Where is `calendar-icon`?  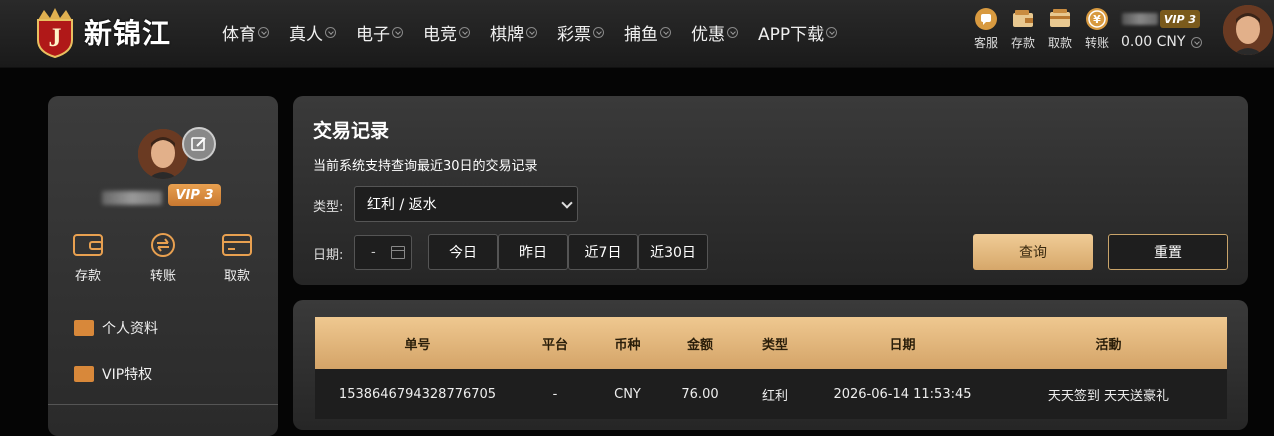 calendar-icon is located at coordinates (398, 252).